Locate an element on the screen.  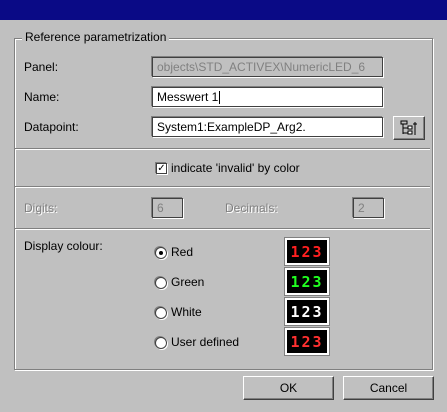
digits-field: 6 is located at coordinates (167, 208).